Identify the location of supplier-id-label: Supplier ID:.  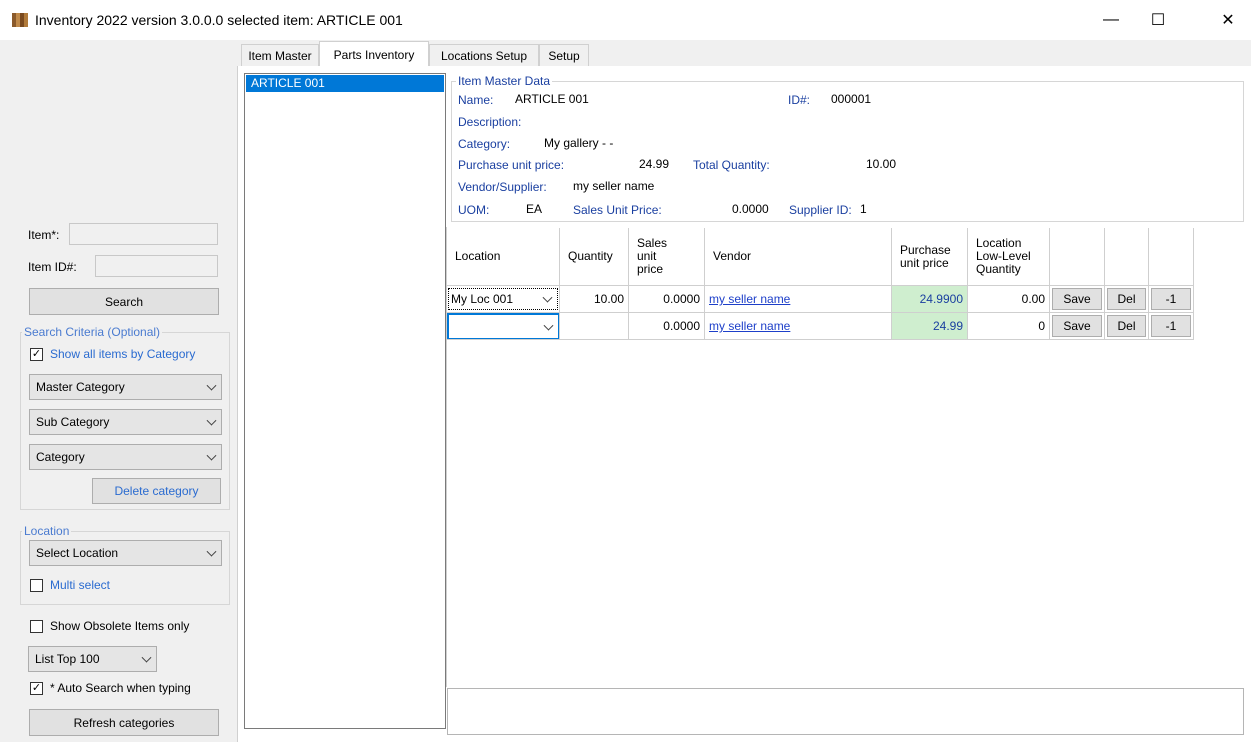
(820, 210).